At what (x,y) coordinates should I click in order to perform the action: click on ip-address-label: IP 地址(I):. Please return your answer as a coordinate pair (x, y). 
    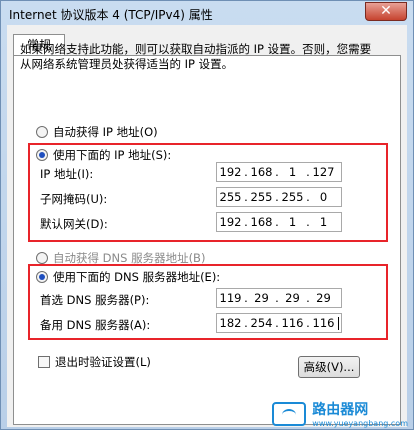
    Looking at the image, I should click on (67, 174).